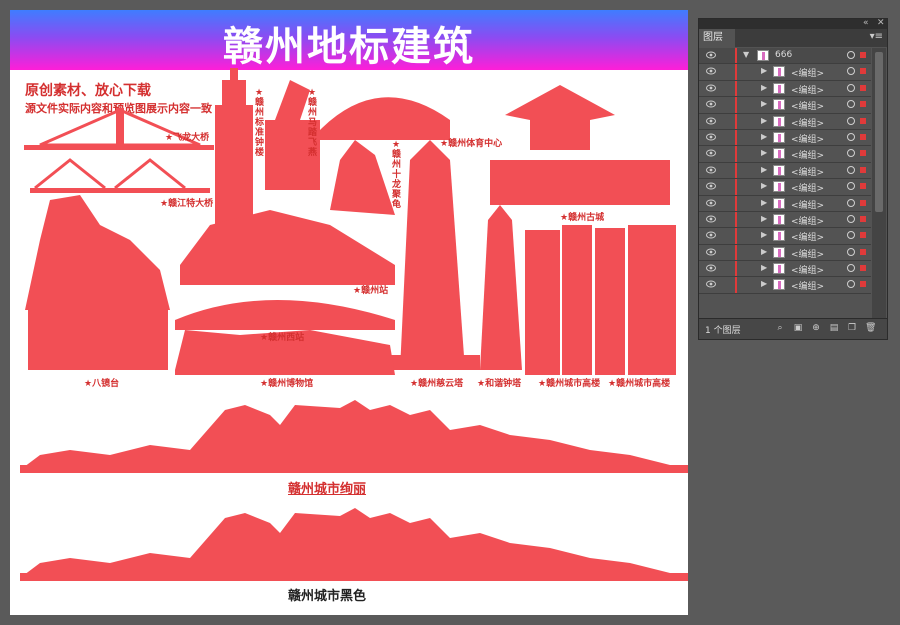 The image size is (900, 625). I want to click on new-sublayer-icon: ⊕, so click(816, 328).